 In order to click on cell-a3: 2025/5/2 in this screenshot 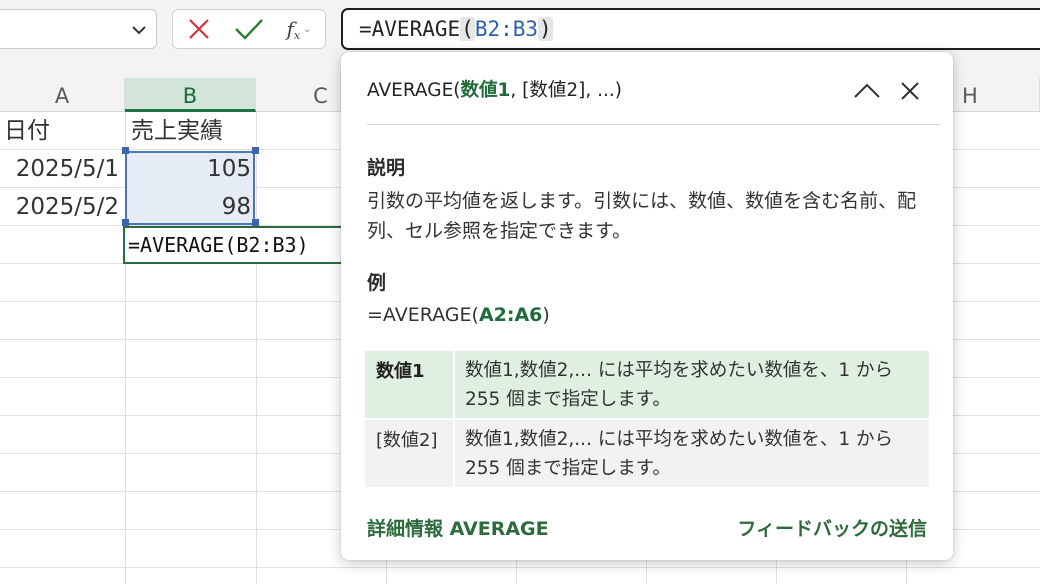, I will do `click(59, 206)`.